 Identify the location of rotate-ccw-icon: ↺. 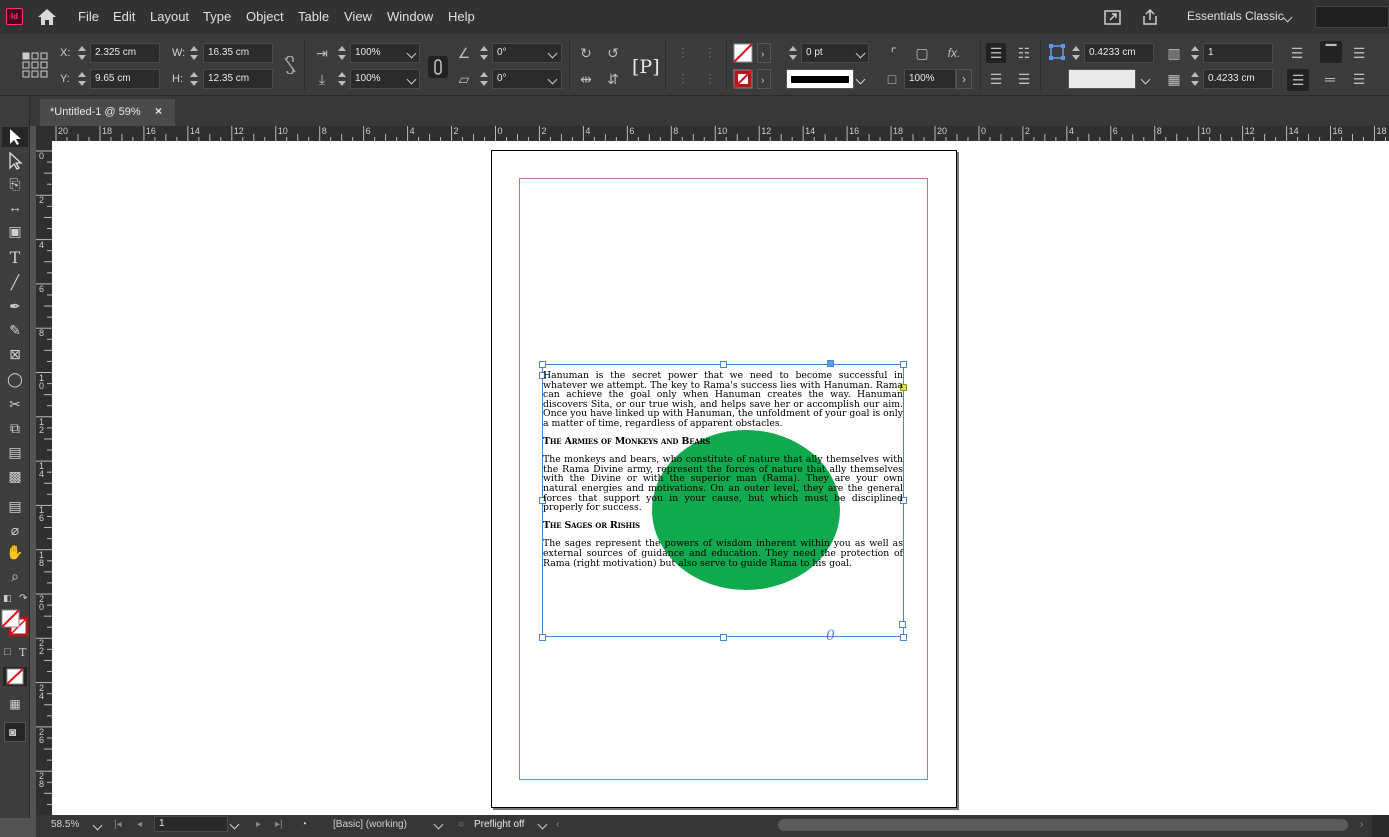
(613, 53).